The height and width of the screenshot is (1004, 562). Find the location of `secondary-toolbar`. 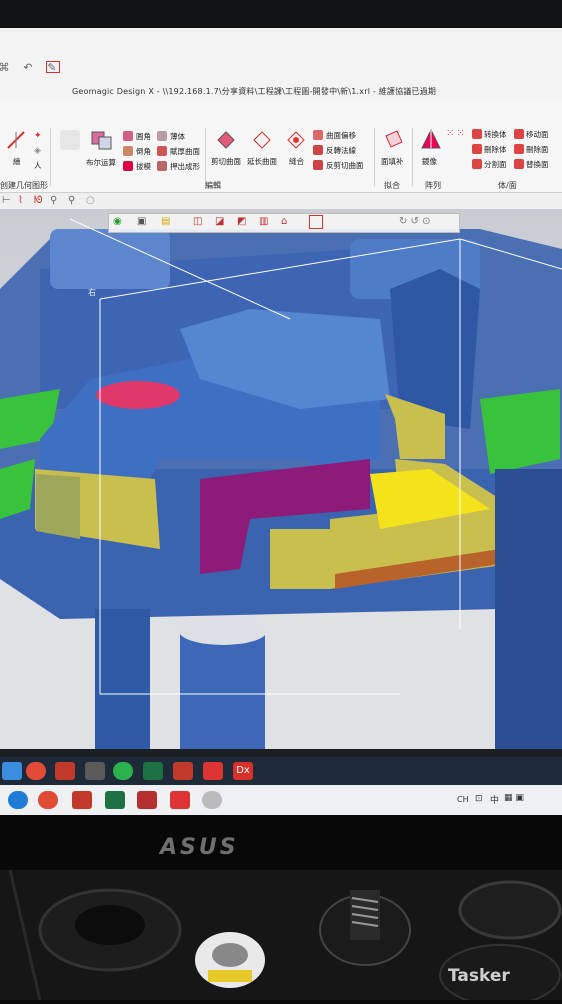

secondary-toolbar is located at coordinates (281, 201).